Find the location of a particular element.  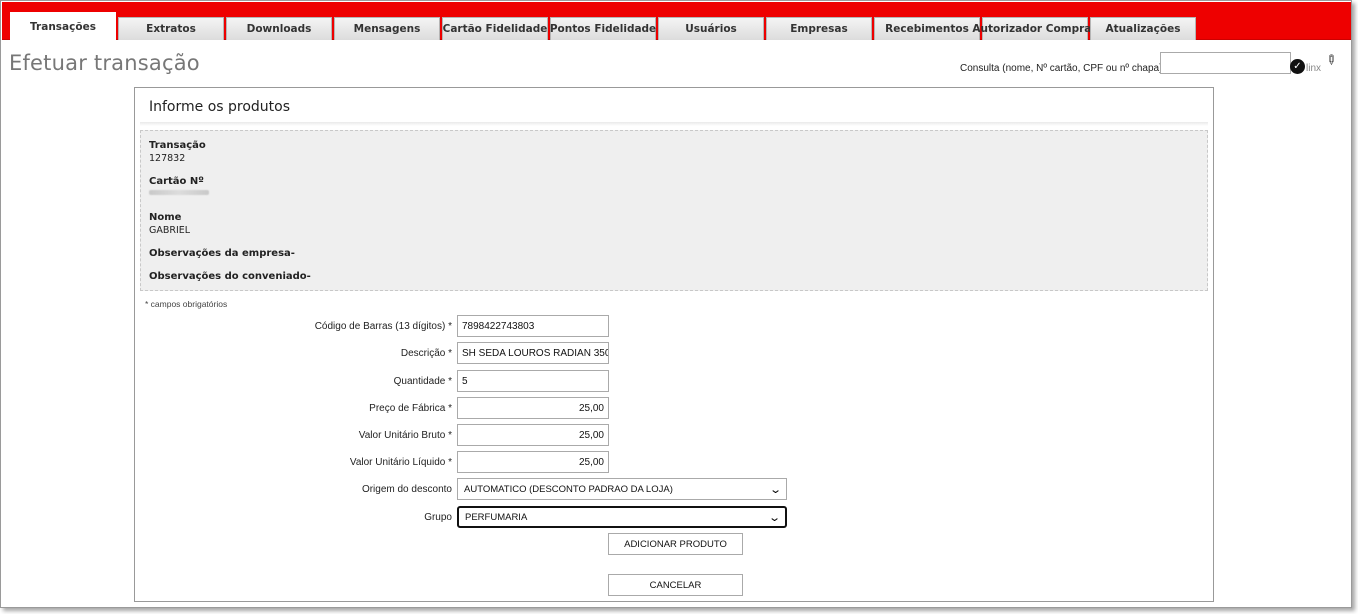

transacao-label: Transação is located at coordinates (177, 145).